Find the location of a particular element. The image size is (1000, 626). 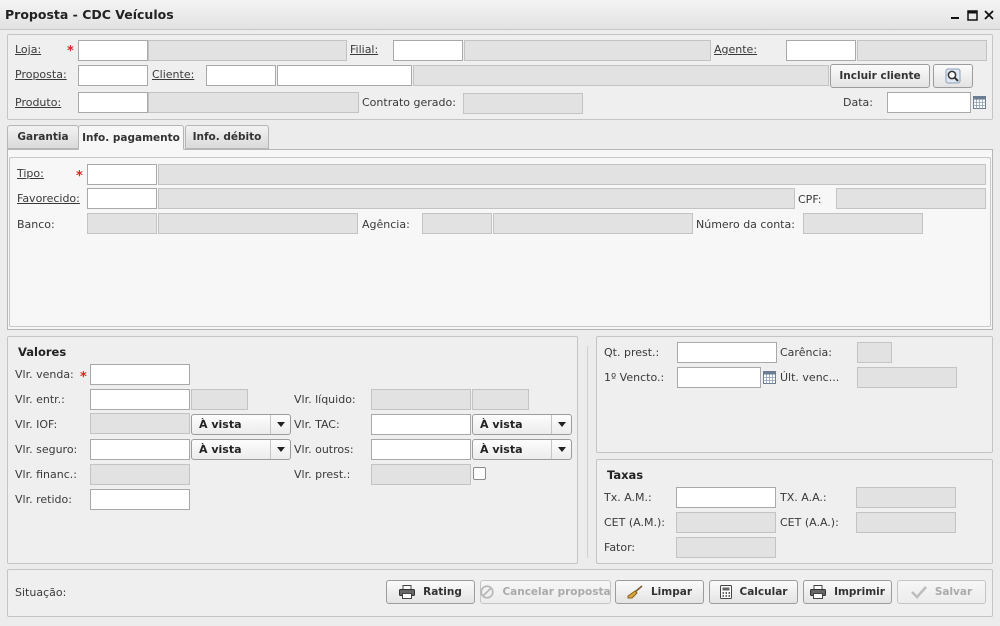

data-input is located at coordinates (929, 102).